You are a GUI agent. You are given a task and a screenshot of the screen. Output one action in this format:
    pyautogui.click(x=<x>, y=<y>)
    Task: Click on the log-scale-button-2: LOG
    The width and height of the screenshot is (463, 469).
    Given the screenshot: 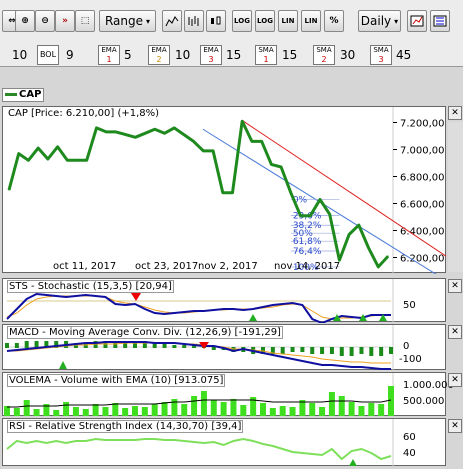 What is the action you would take?
    pyautogui.click(x=265, y=21)
    